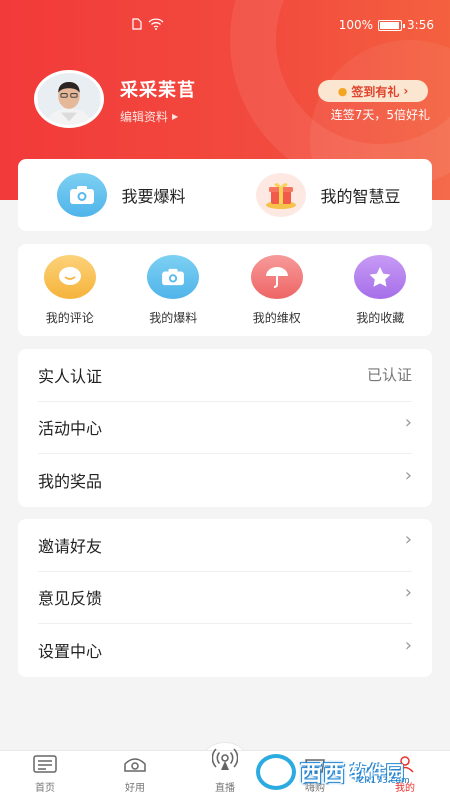 The image size is (450, 800). I want to click on username: 采采苿苢, so click(158, 90).